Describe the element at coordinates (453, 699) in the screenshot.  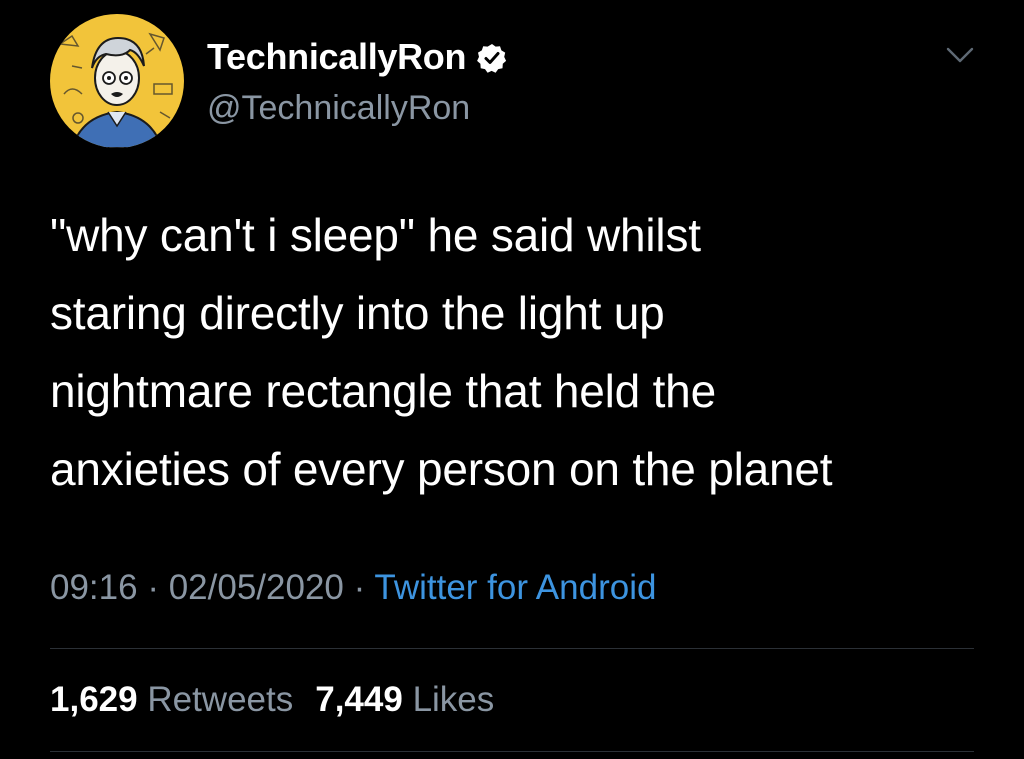
I see `likes-label: Likes` at that location.